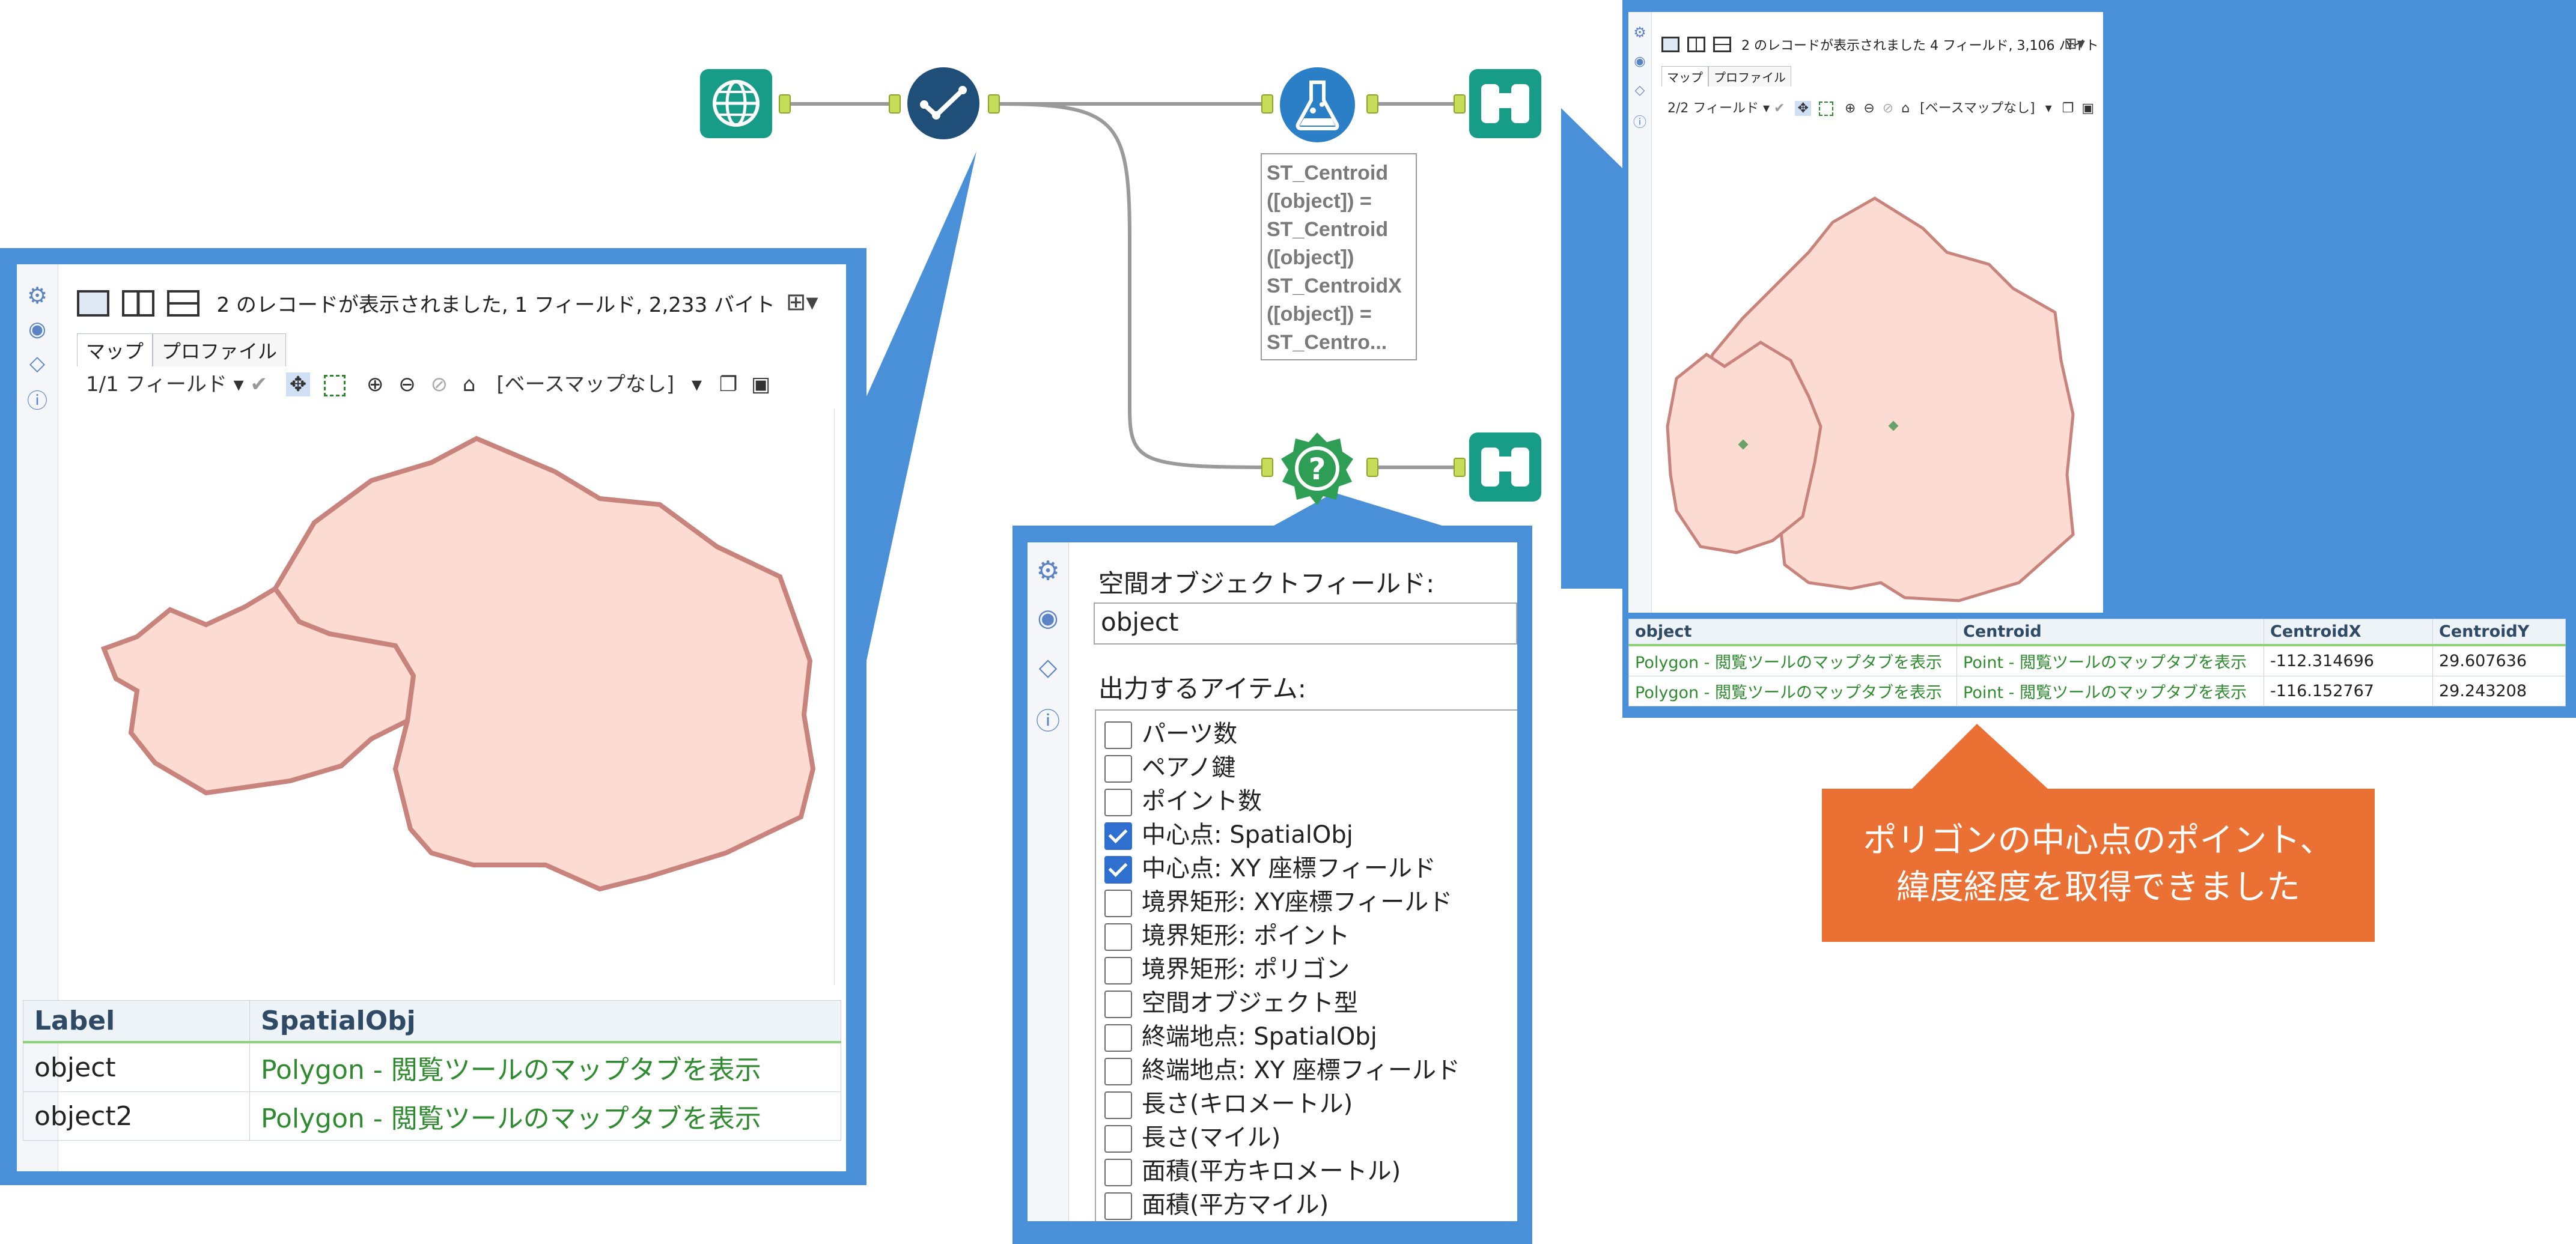 This screenshot has width=2576, height=1244. I want to click on col-centroidy: CentroidY, so click(2499, 632).